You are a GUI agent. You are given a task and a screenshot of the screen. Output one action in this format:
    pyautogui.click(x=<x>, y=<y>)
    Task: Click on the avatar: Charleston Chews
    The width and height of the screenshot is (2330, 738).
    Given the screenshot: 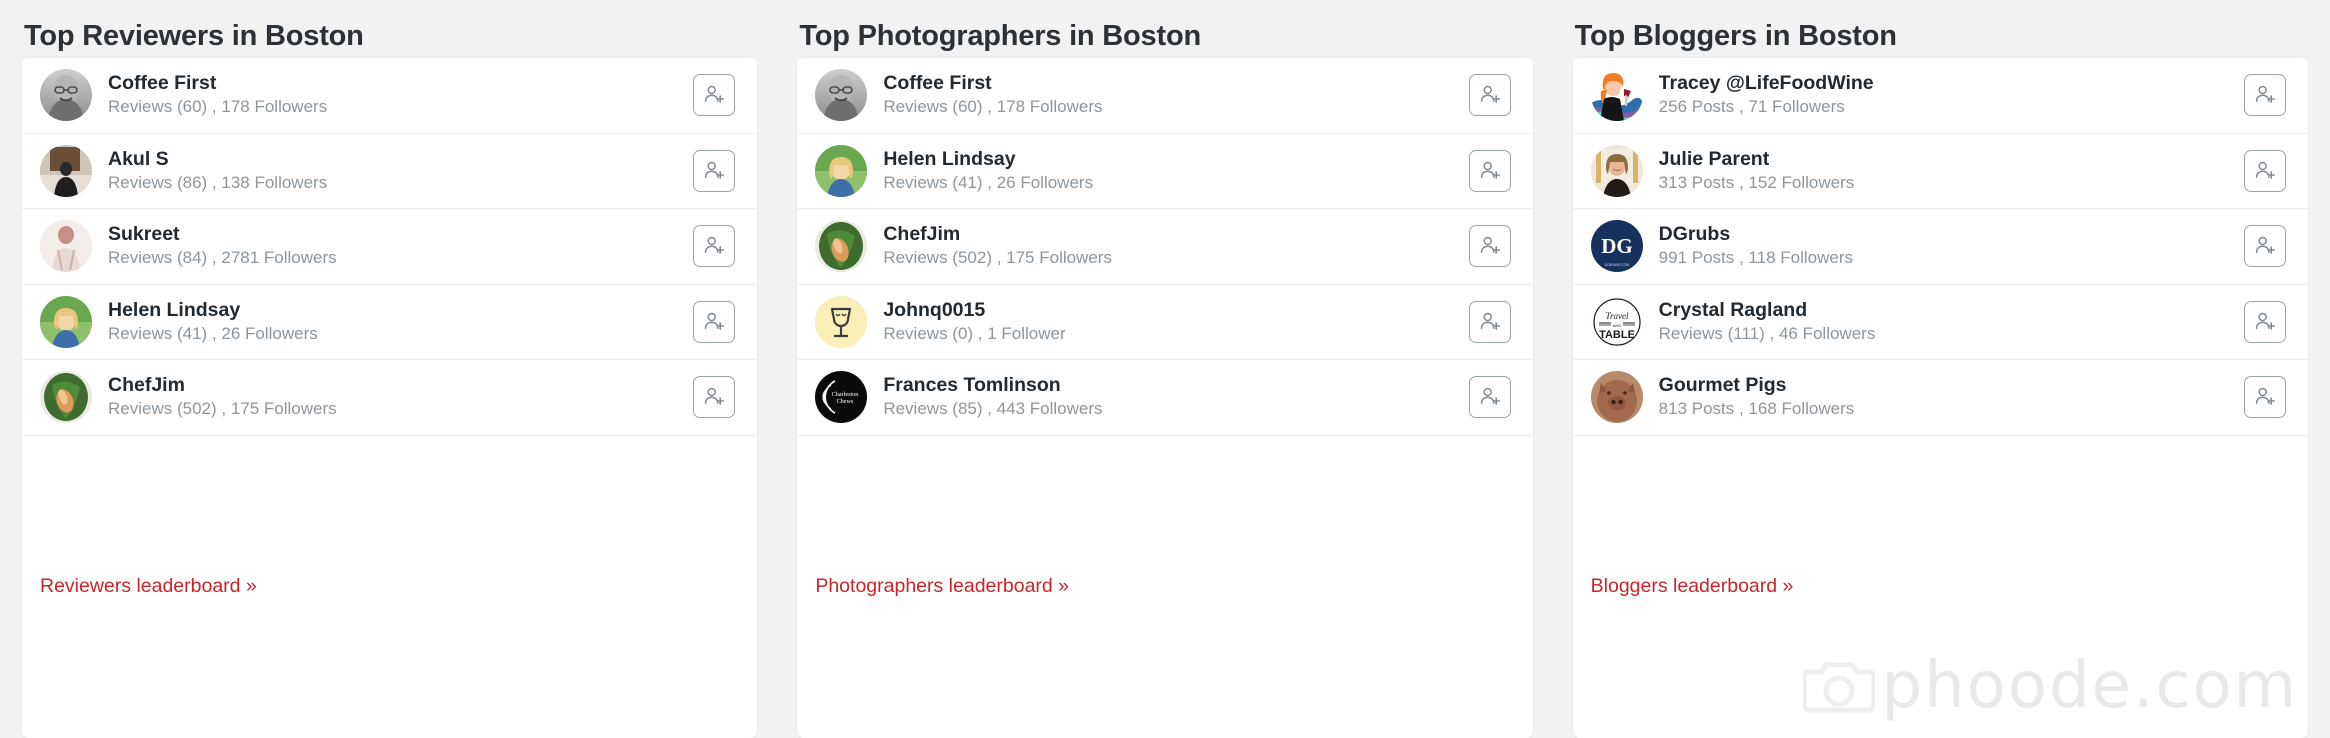 What is the action you would take?
    pyautogui.click(x=841, y=397)
    